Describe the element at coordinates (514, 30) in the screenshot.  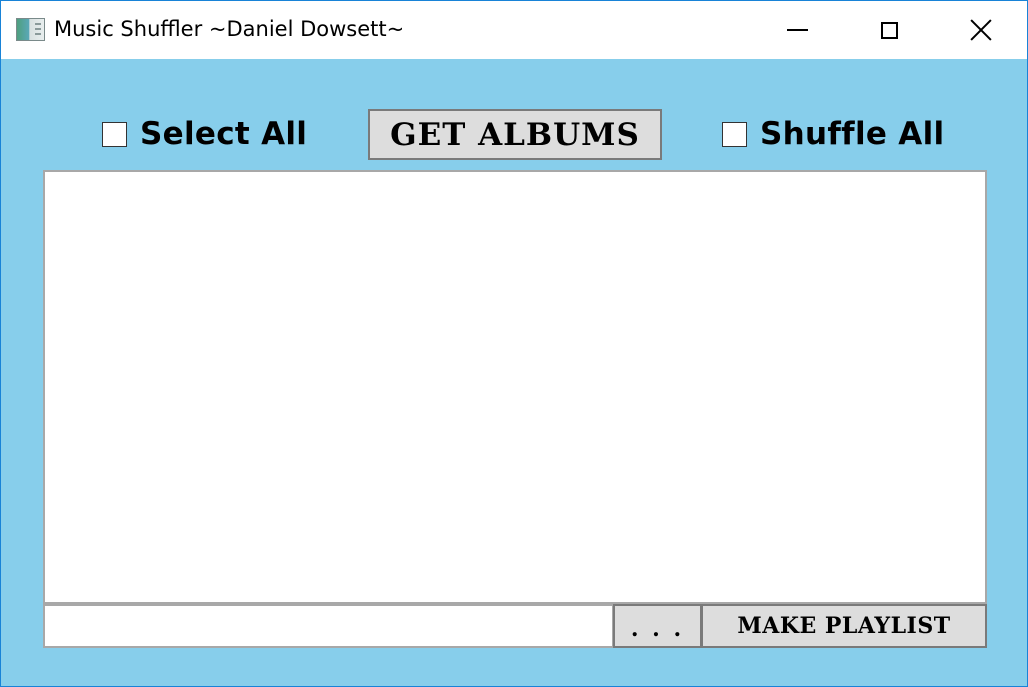
I see `title-bar: Music Shuffler ~Daniel Dowsett~` at that location.